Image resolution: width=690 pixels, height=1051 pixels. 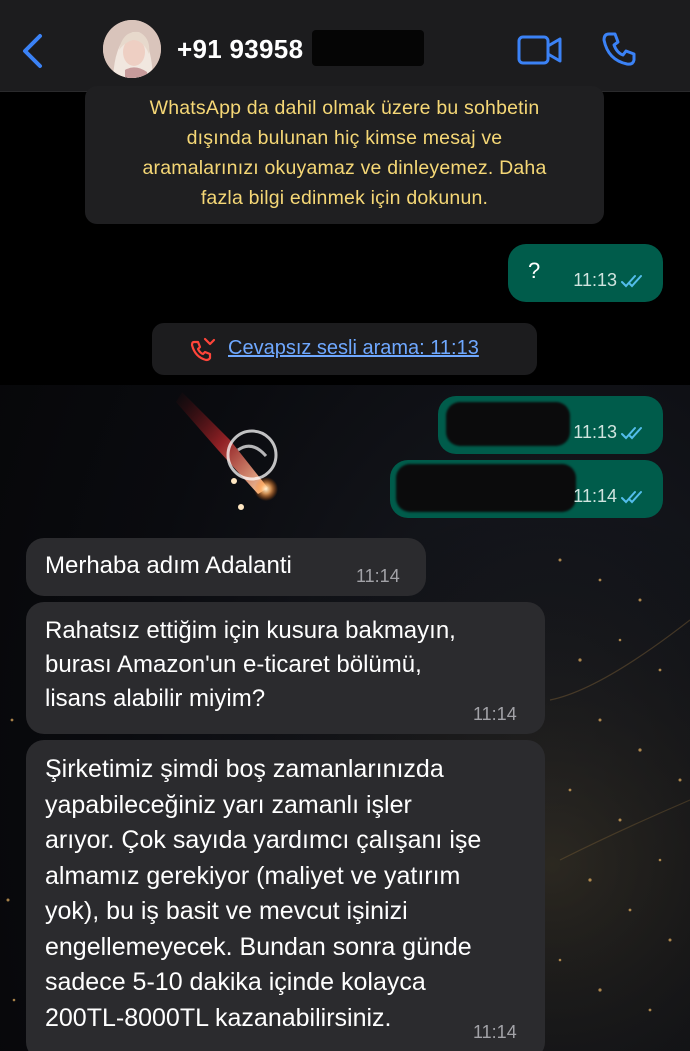 I want to click on message-line: arıyor. Çok sayıda yardımcı çalışanı işe, so click(x=263, y=840).